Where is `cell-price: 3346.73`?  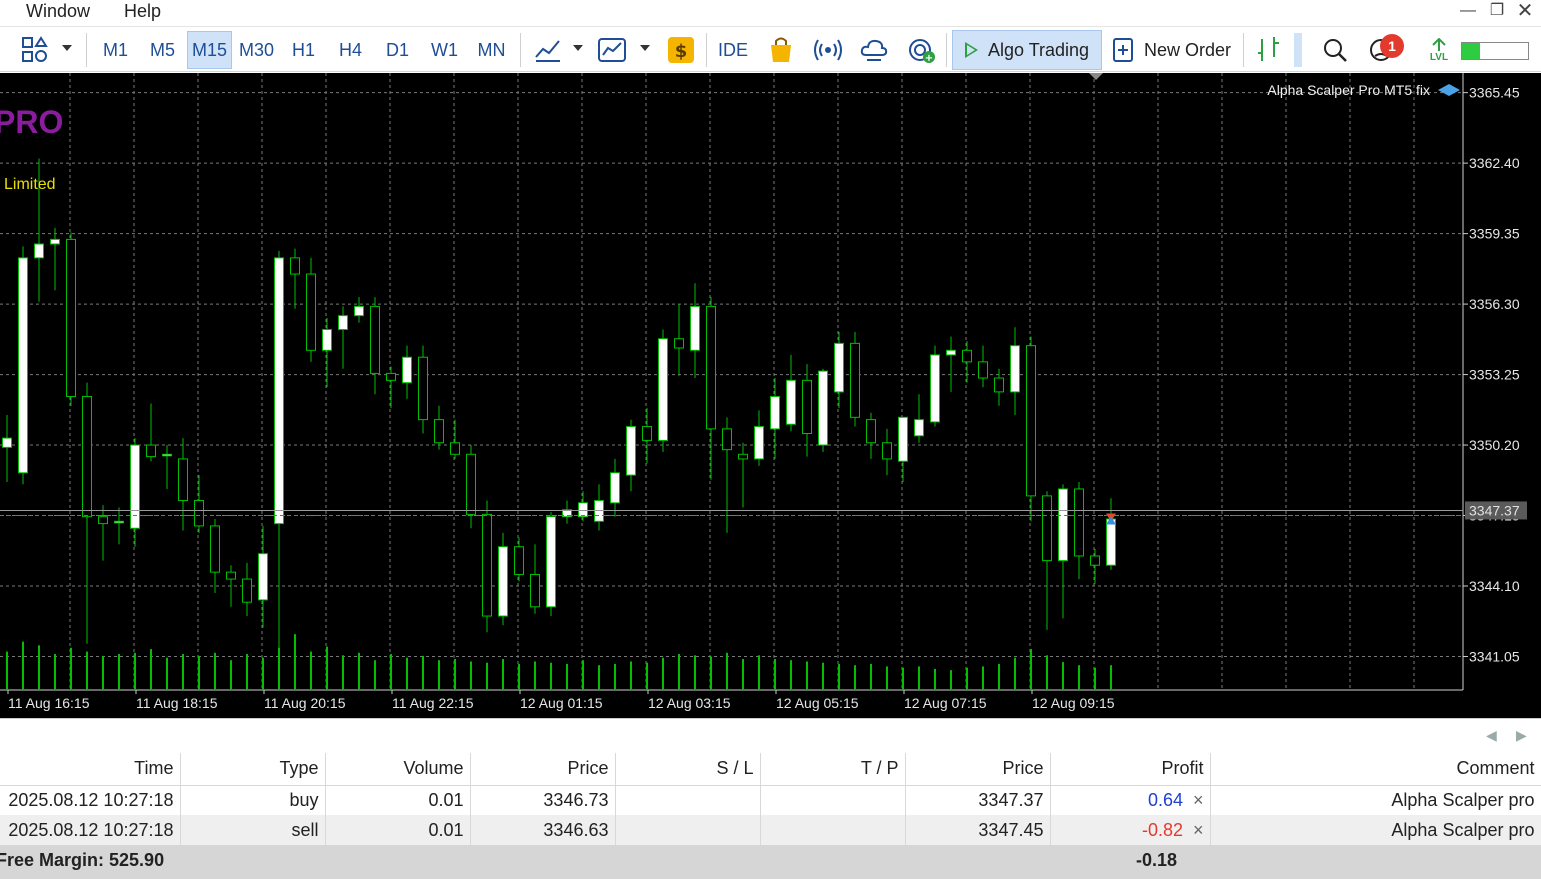
cell-price: 3346.73 is located at coordinates (543, 800).